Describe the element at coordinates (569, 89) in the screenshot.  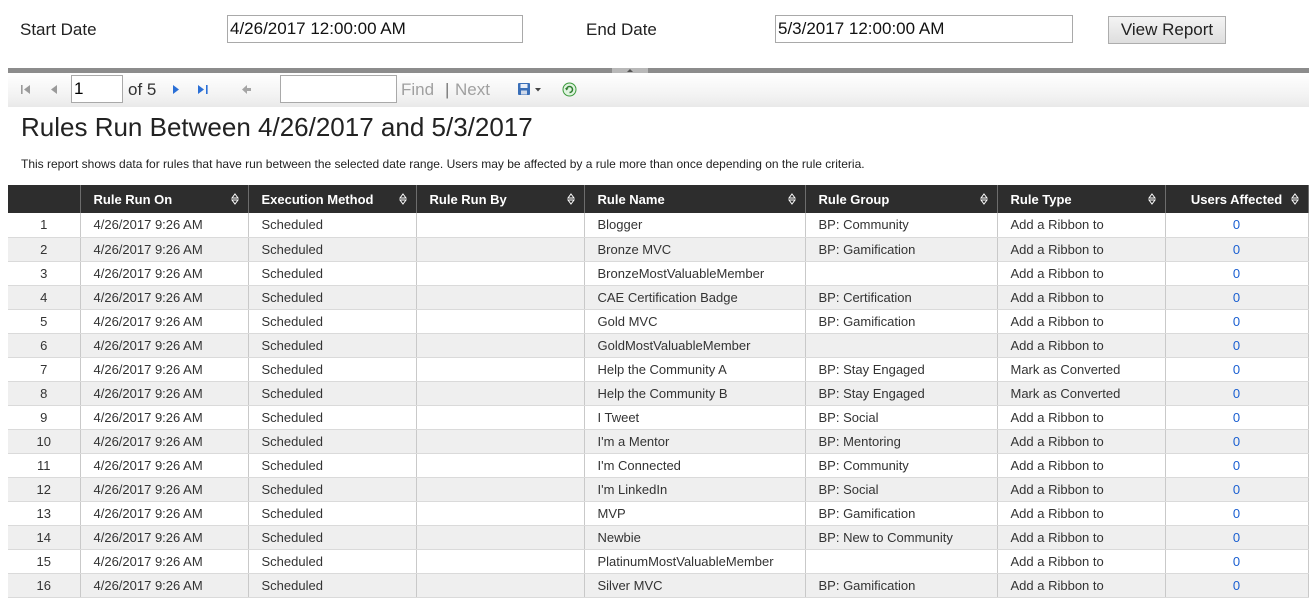
I see `refresh-icon` at that location.